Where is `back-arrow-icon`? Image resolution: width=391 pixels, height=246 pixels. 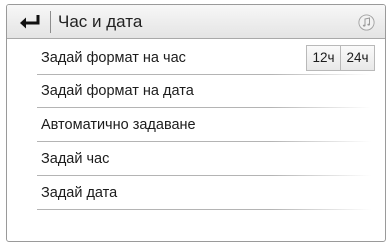 back-arrow-icon is located at coordinates (30, 22).